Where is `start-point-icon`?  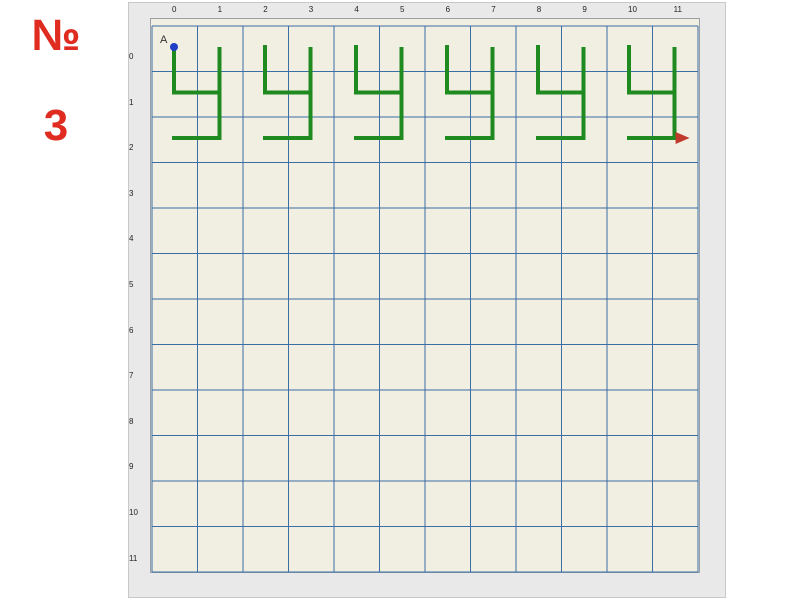 start-point-icon is located at coordinates (174, 47).